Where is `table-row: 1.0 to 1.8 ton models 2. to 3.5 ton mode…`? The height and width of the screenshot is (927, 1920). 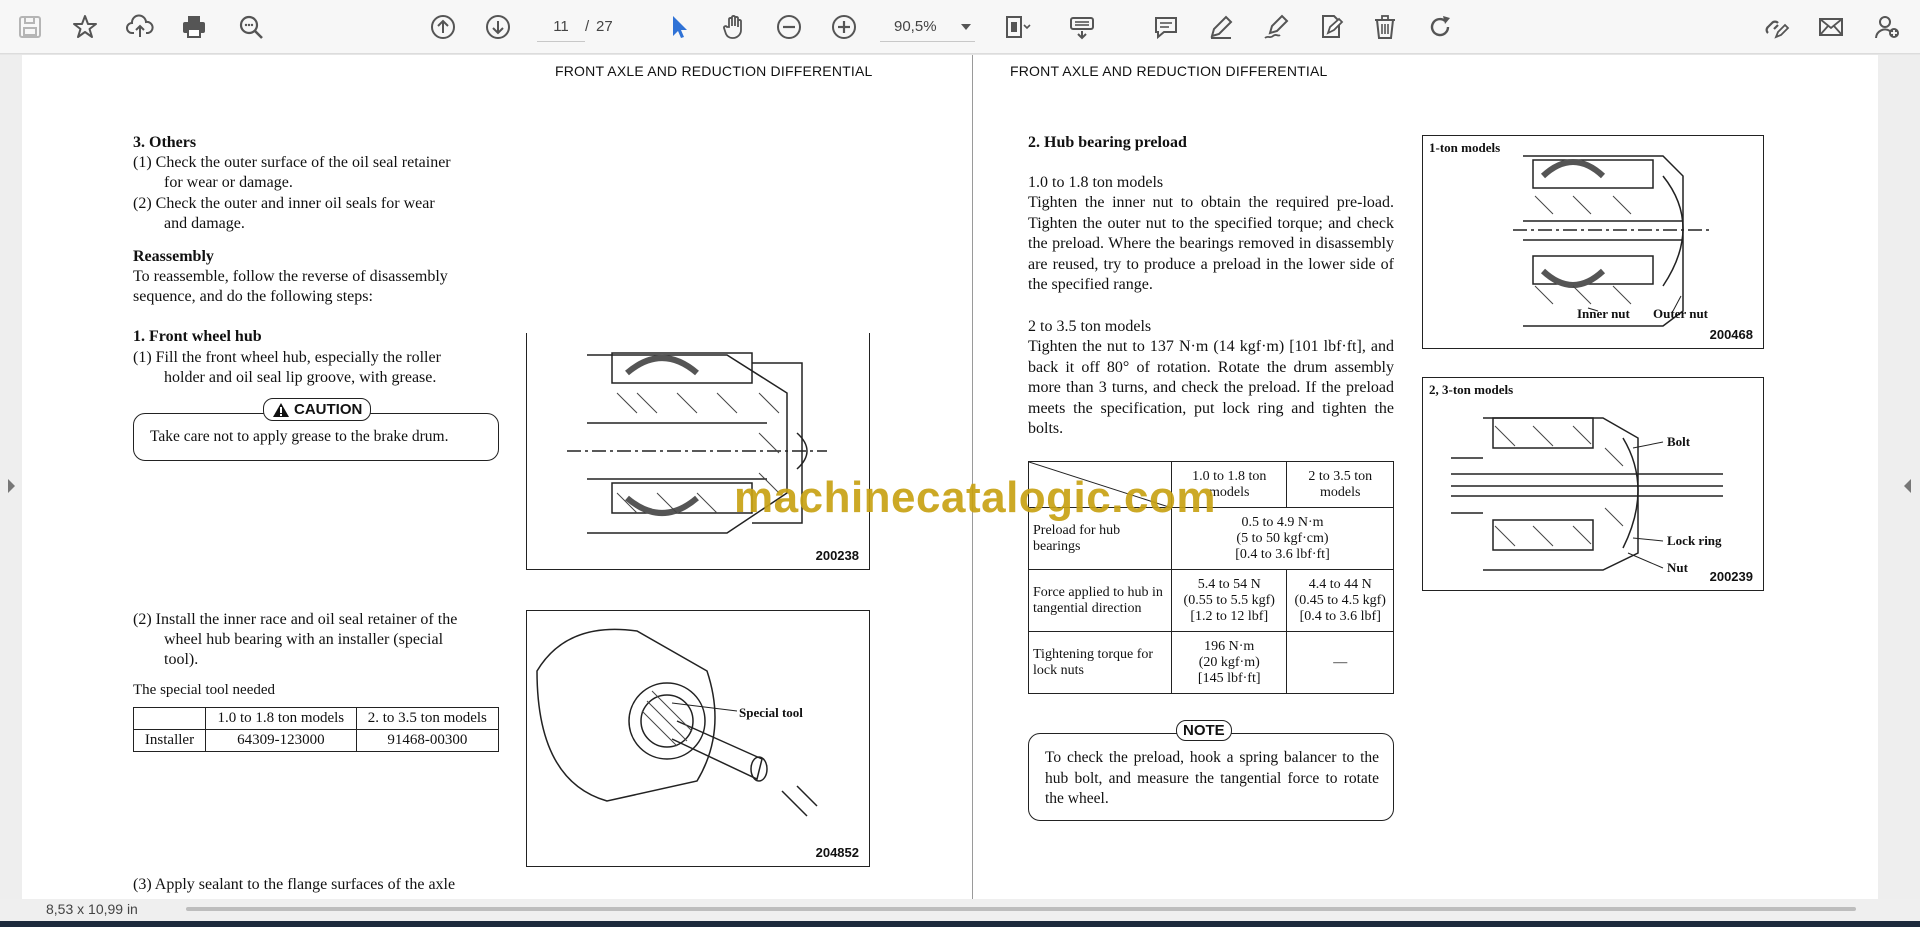 table-row: 1.0 to 1.8 ton models 2. to 3.5 ton mode… is located at coordinates (316, 718).